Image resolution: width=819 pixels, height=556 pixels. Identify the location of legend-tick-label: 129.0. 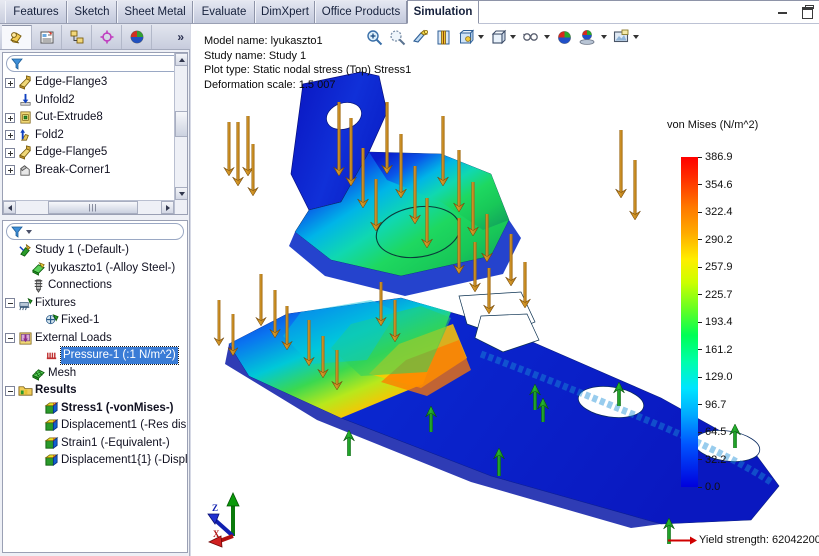
(719, 377).